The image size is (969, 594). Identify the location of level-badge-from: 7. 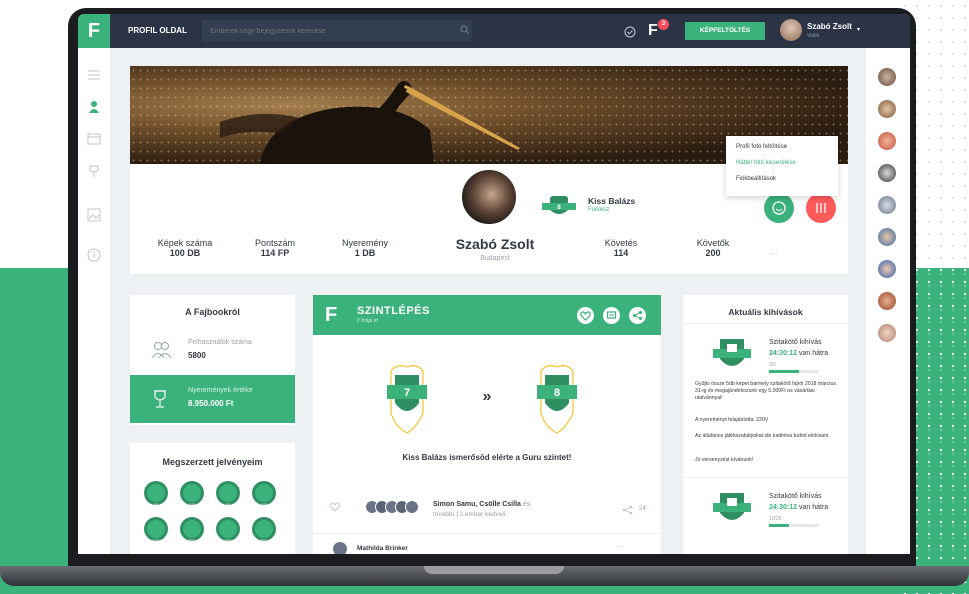
(407, 399).